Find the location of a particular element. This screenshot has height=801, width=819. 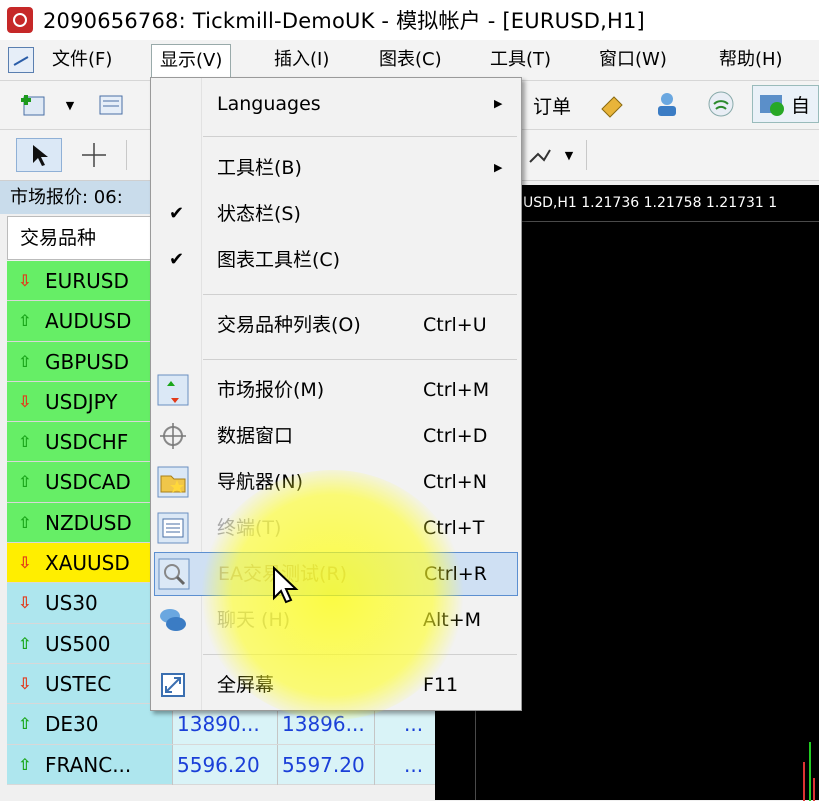

new-chart-dropdown: ▼ is located at coordinates (70, 105).